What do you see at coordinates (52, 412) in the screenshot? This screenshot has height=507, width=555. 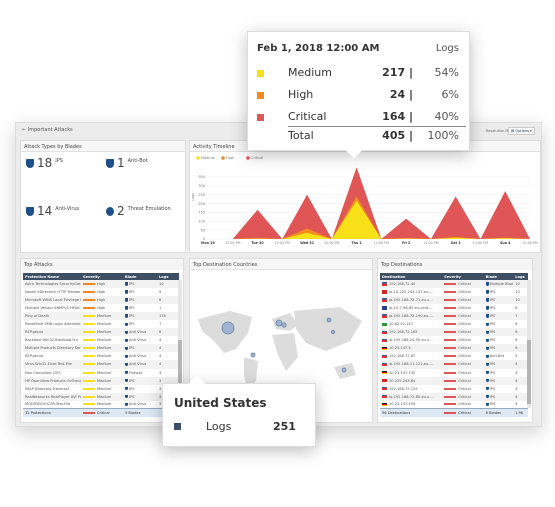 I see `footer-count: 32 Protections` at bounding box center [52, 412].